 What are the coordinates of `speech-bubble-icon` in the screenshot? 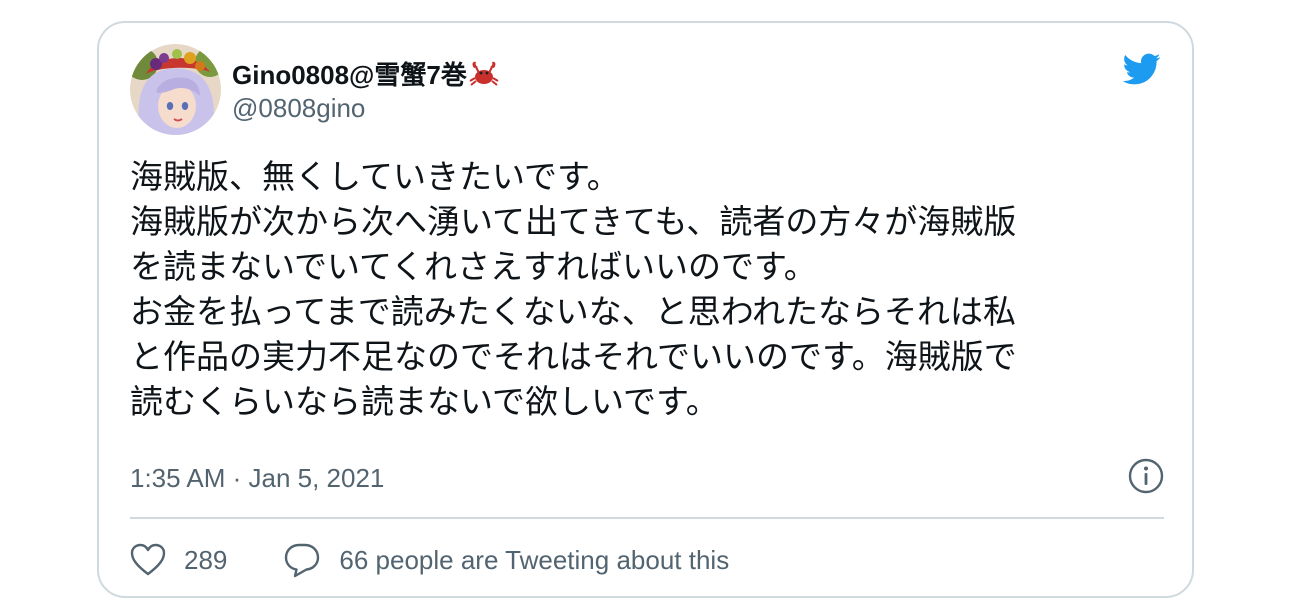 It's located at (302, 560).